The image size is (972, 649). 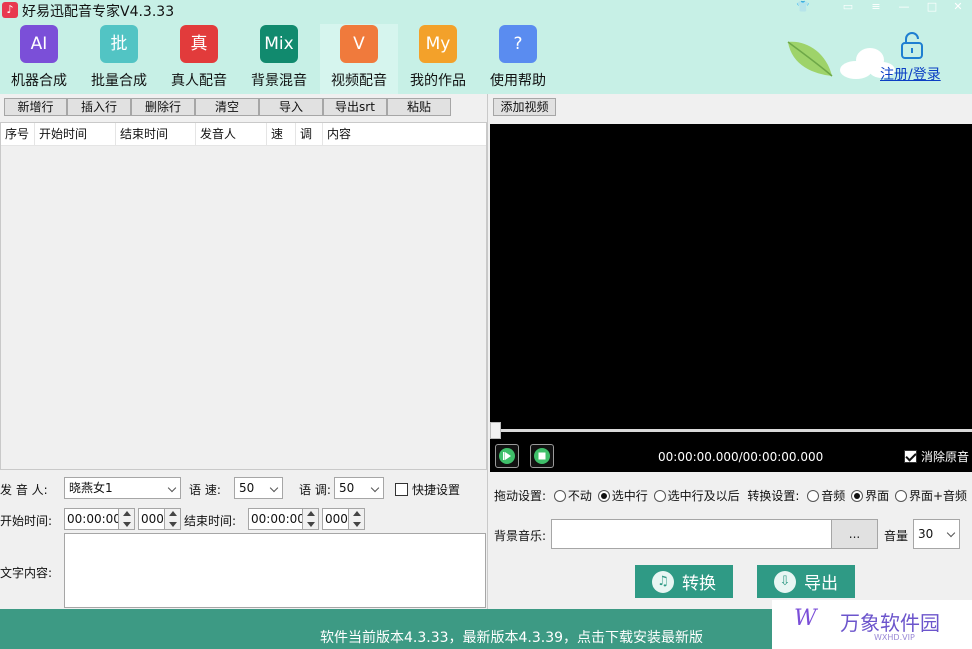 I want to click on drag-option-label: 选中行, so click(x=629, y=496).